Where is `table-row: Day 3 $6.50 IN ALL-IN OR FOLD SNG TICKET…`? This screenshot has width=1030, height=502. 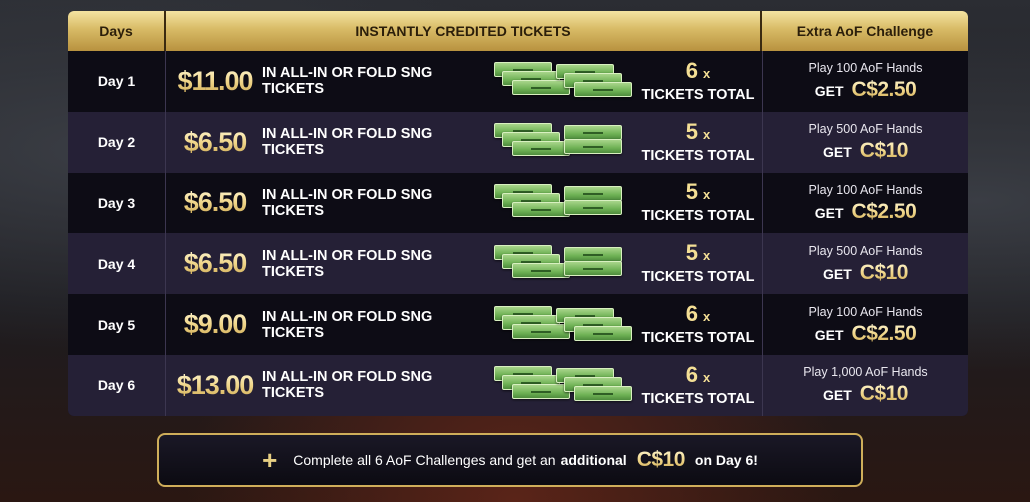 table-row: Day 3 $6.50 IN ALL-IN OR FOLD SNG TICKET… is located at coordinates (518, 203).